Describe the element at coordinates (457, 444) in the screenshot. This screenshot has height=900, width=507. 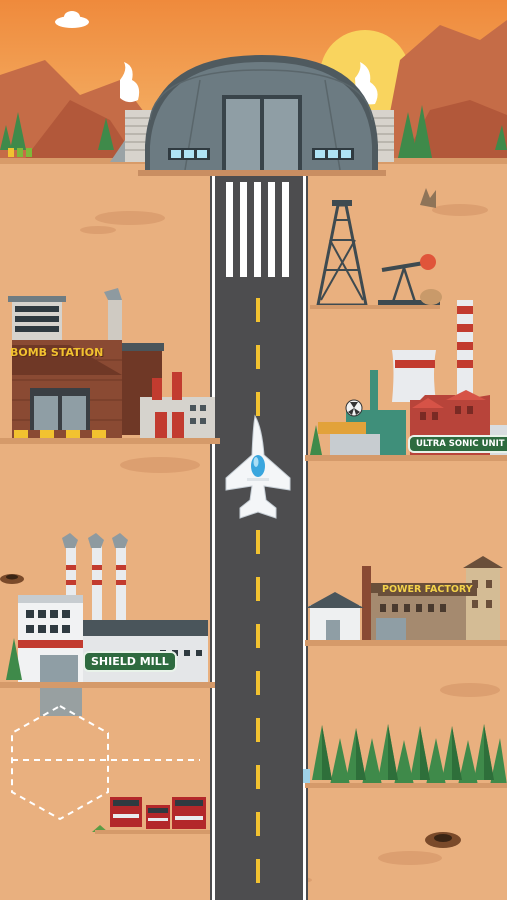
I see `ultra-sonic-unit-sign: ULTRA SONIC UNIT` at that location.